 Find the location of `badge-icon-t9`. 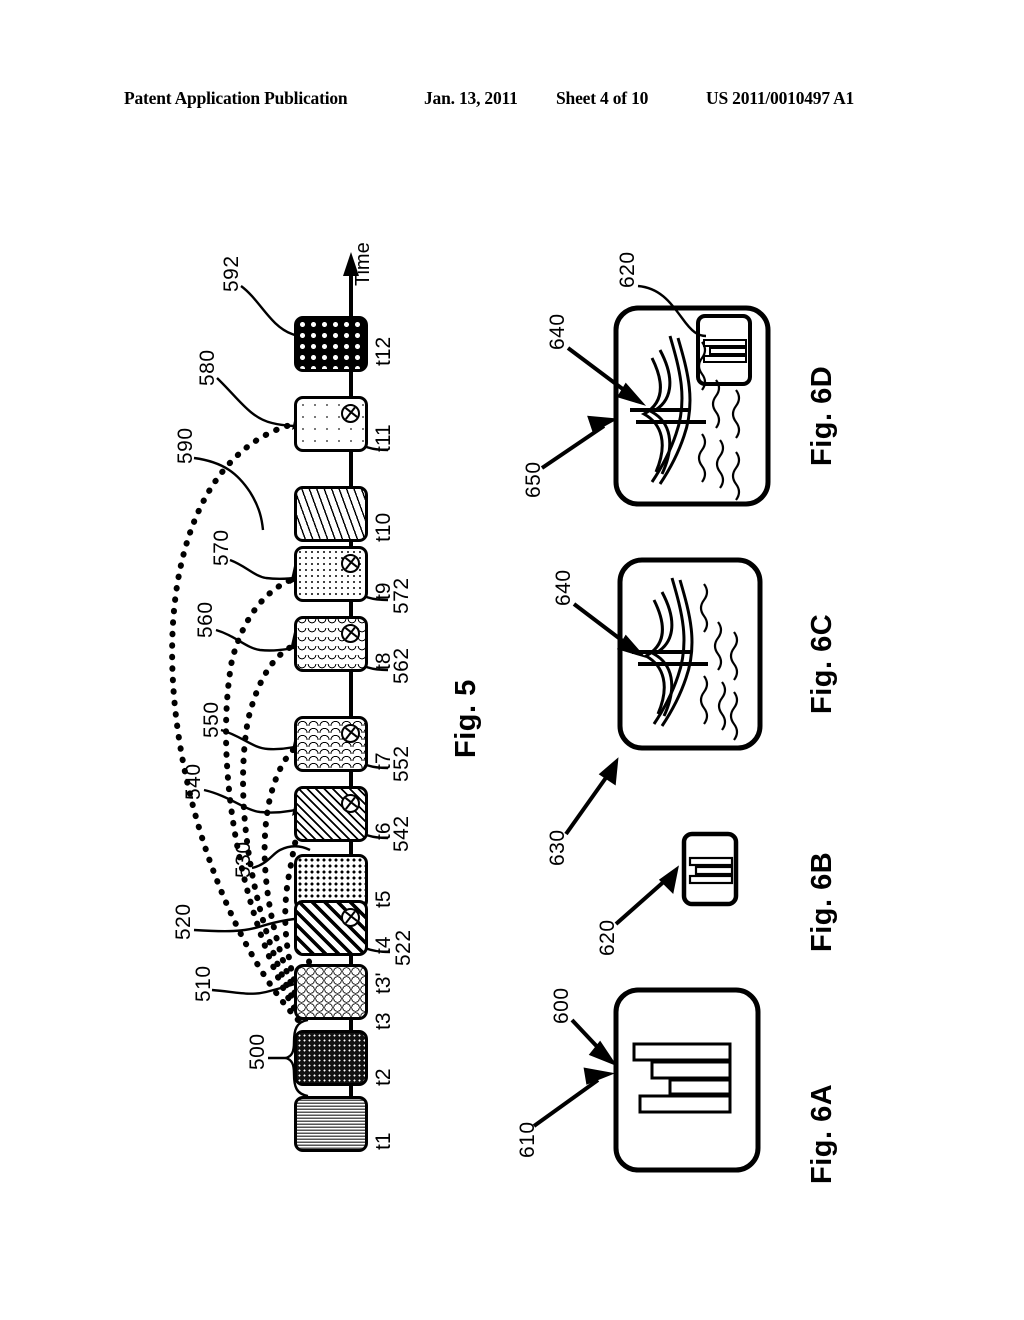

badge-icon-t9 is located at coordinates (350, 563).